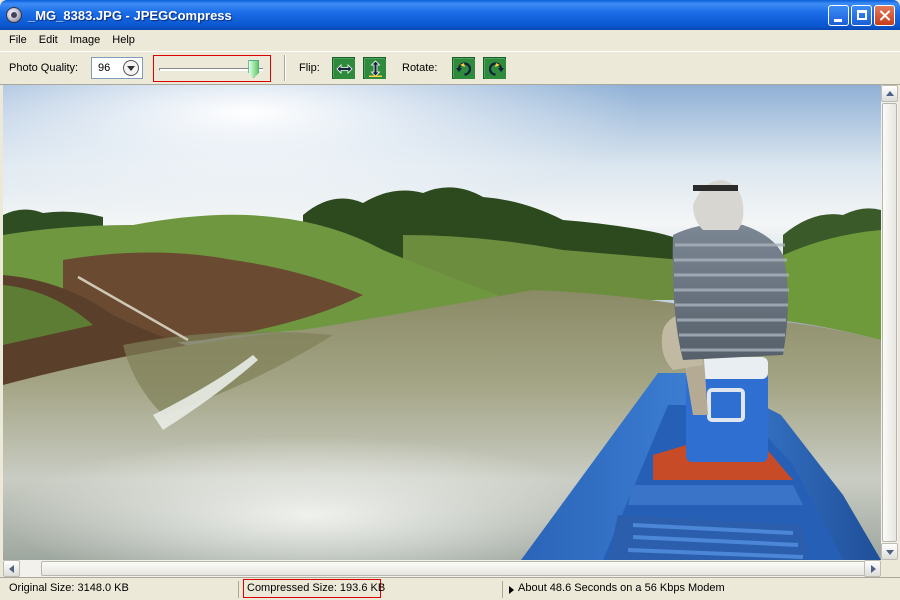 The height and width of the screenshot is (600, 900). Describe the element at coordinates (48, 40) in the screenshot. I see `menu-edit: Edit` at that location.